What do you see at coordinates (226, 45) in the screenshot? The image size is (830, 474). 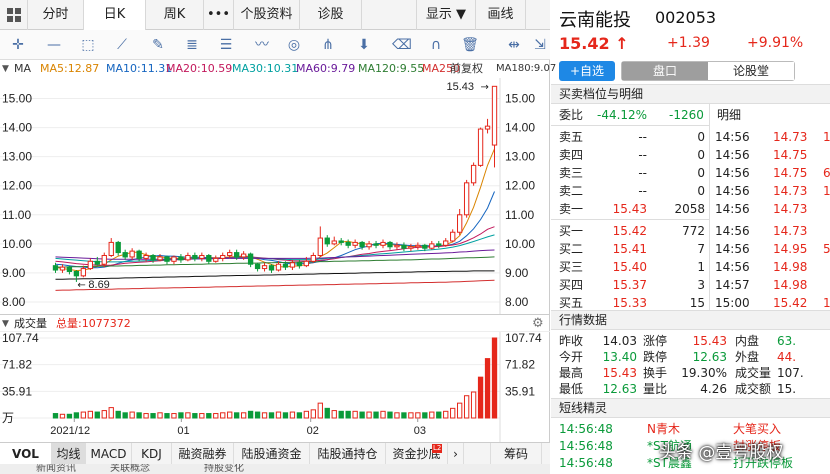 I see `fibonacci-icon: ☰` at bounding box center [226, 45].